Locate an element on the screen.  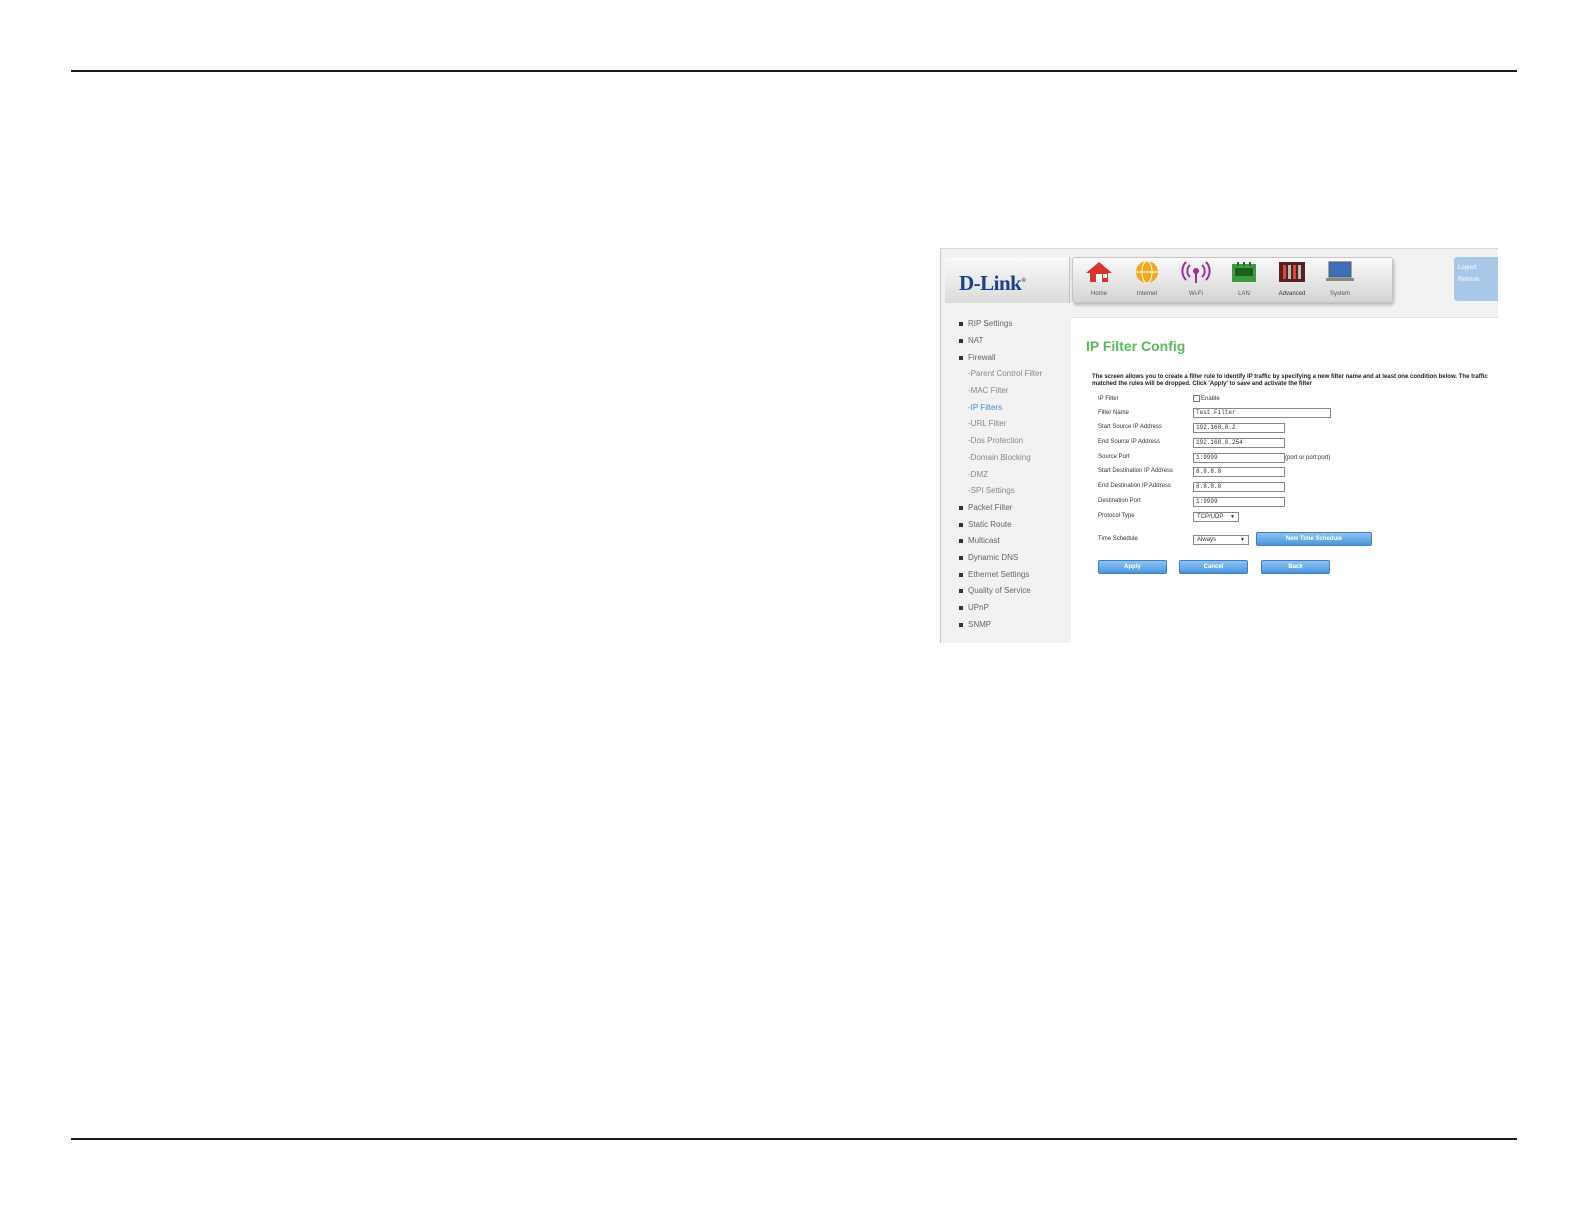
page-title: IP Filter Config is located at coordinates (1136, 346).